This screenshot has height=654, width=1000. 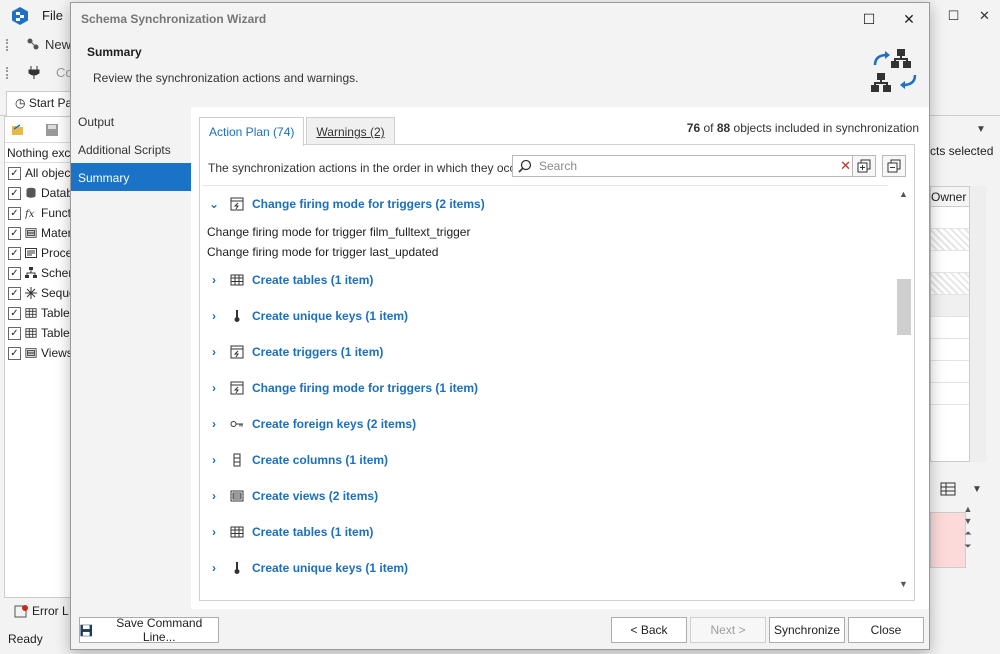 What do you see at coordinates (58, 44) in the screenshot?
I see `toolbar-new: New` at bounding box center [58, 44].